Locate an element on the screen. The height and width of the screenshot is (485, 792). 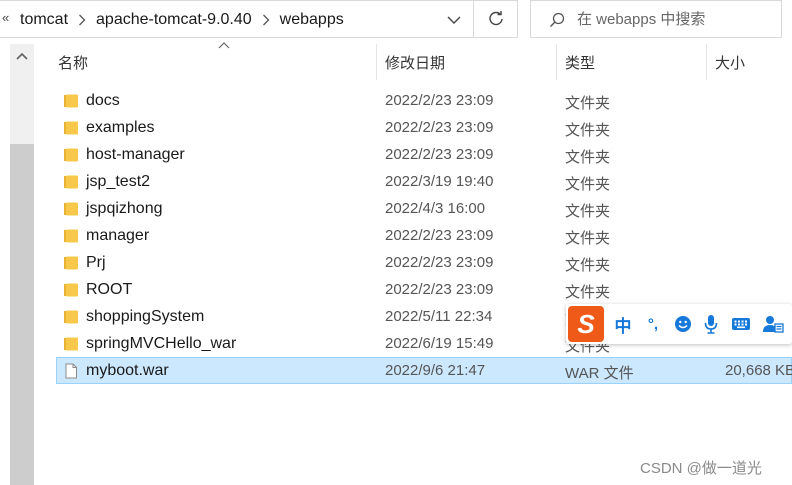
file-row: docs 2022/2/23 23:09 文件夹 is located at coordinates (424, 100).